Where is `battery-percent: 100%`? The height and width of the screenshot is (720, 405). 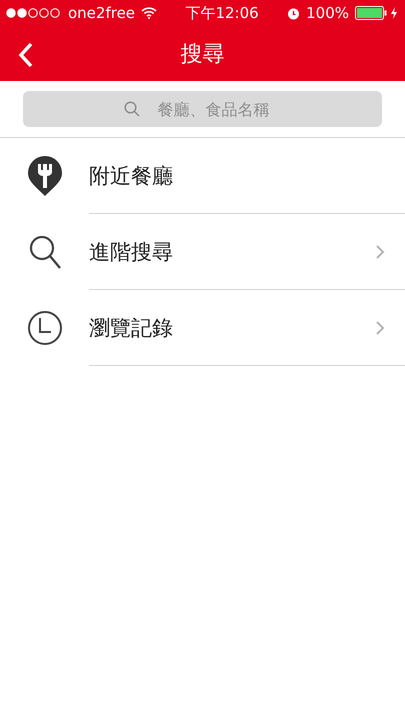 battery-percent: 100% is located at coordinates (327, 13).